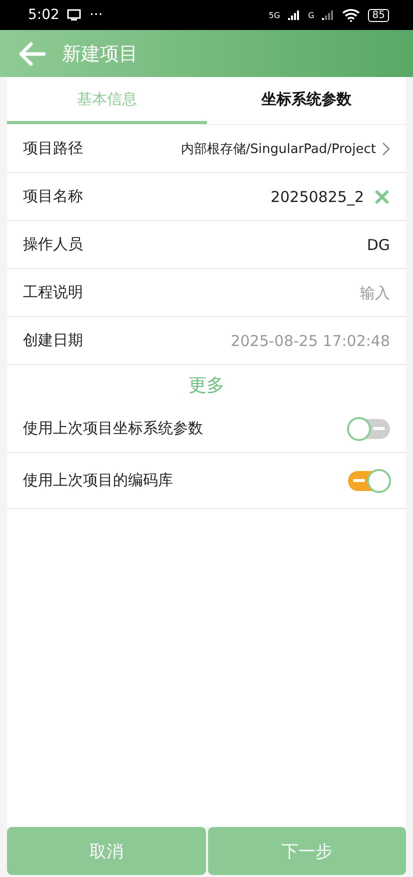 This screenshot has width=413, height=877. I want to click on page-title: 新建项目, so click(100, 54).